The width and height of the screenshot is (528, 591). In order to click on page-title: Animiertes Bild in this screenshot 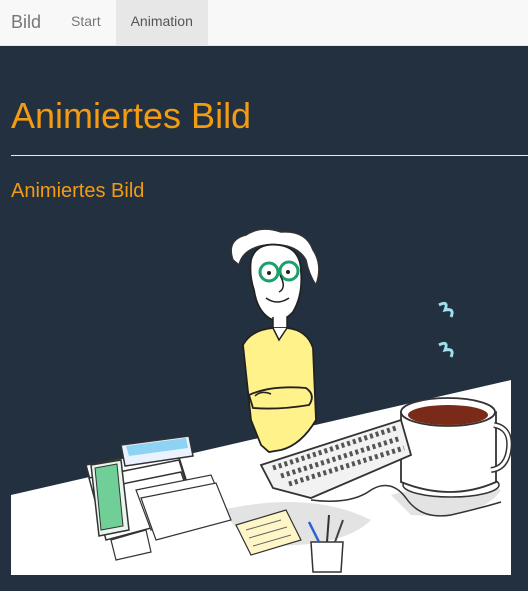, I will do `click(131, 115)`.